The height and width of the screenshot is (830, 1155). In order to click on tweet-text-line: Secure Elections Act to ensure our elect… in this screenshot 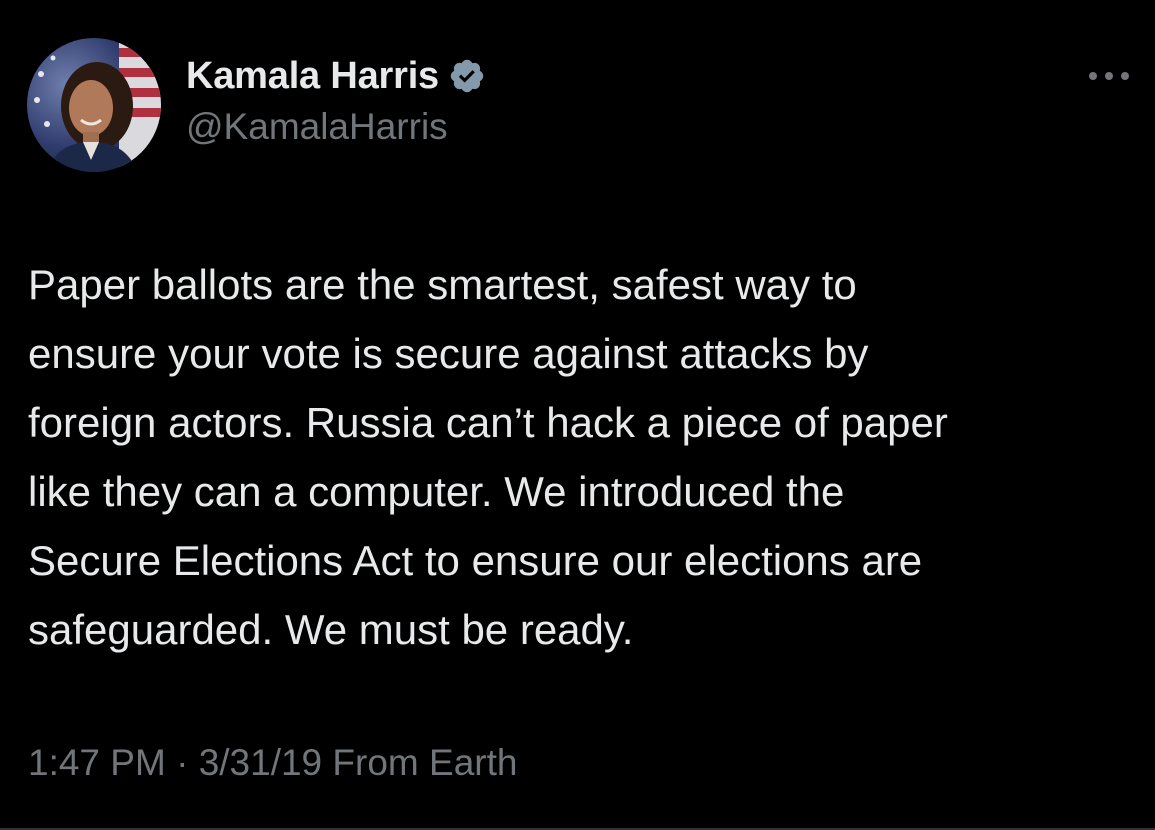, I will do `click(475, 560)`.